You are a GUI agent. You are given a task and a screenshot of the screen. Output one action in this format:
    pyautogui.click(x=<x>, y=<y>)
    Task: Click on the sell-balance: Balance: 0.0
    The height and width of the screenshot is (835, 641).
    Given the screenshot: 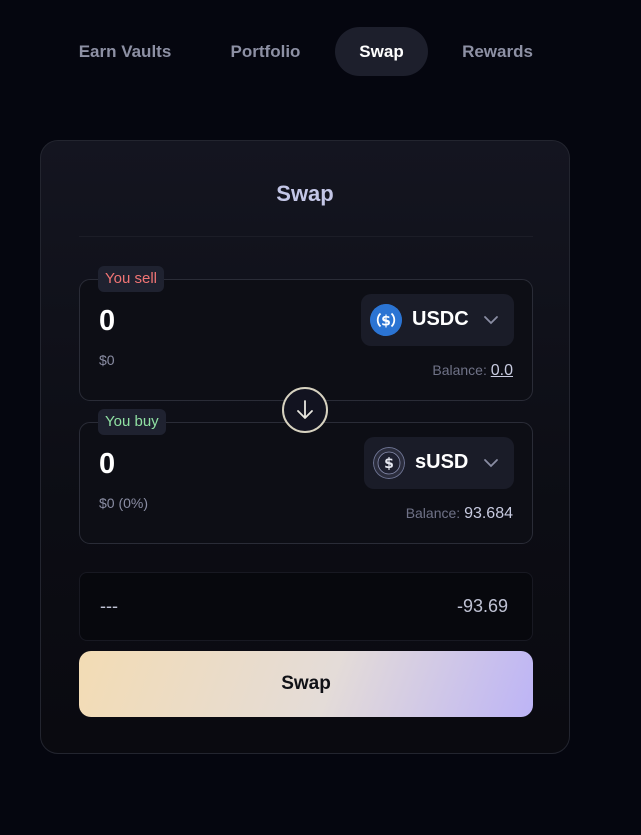 What is the action you would take?
    pyautogui.click(x=472, y=371)
    